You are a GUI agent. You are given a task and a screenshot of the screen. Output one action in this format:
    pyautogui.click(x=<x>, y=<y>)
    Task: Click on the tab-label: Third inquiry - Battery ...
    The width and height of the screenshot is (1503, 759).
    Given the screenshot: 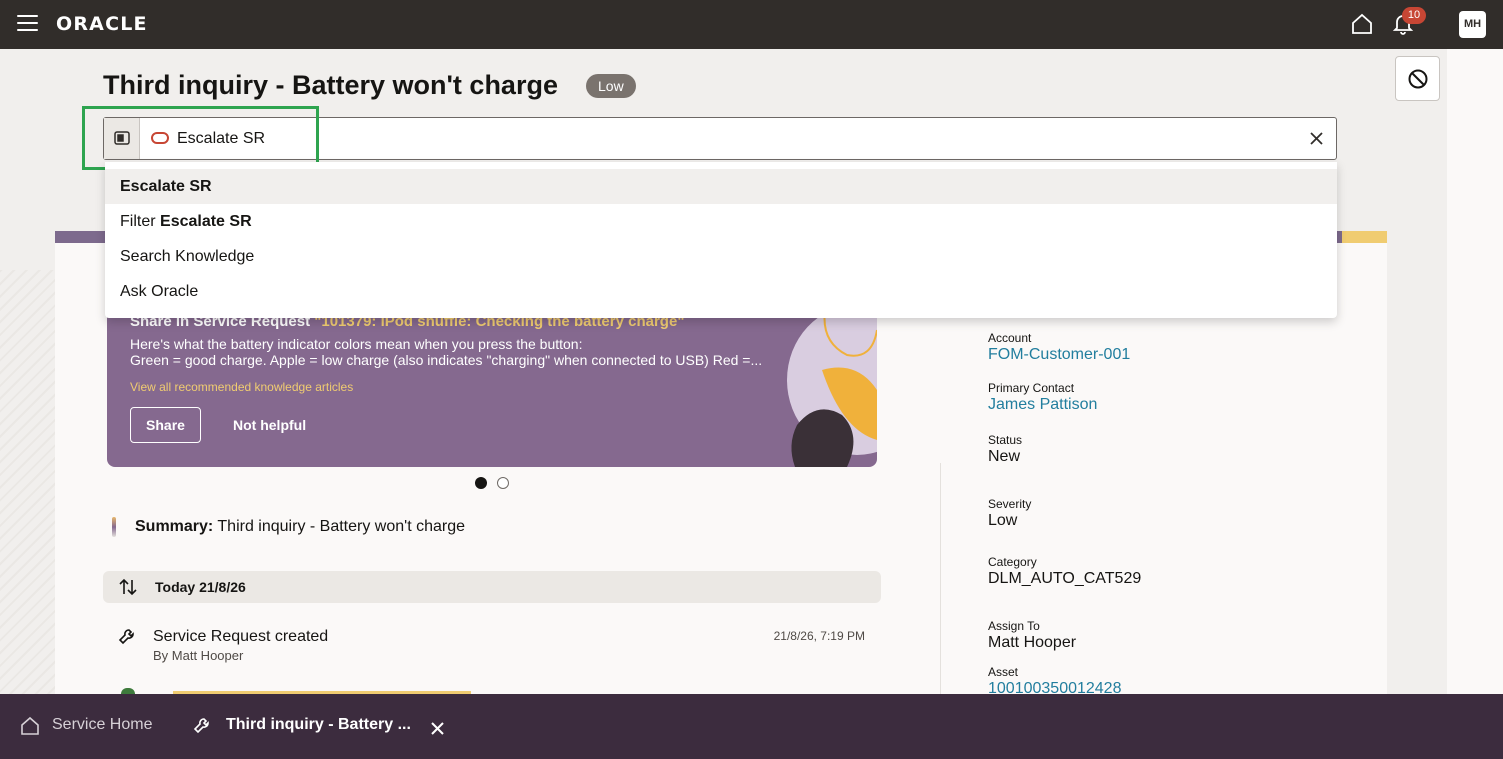 What is the action you would take?
    pyautogui.click(x=318, y=724)
    